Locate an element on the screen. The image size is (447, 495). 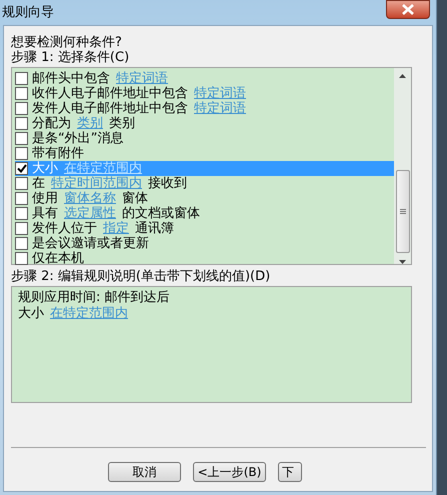
condition-text: 规则应用时间: 邮件到达后 is located at coordinates (94, 298).